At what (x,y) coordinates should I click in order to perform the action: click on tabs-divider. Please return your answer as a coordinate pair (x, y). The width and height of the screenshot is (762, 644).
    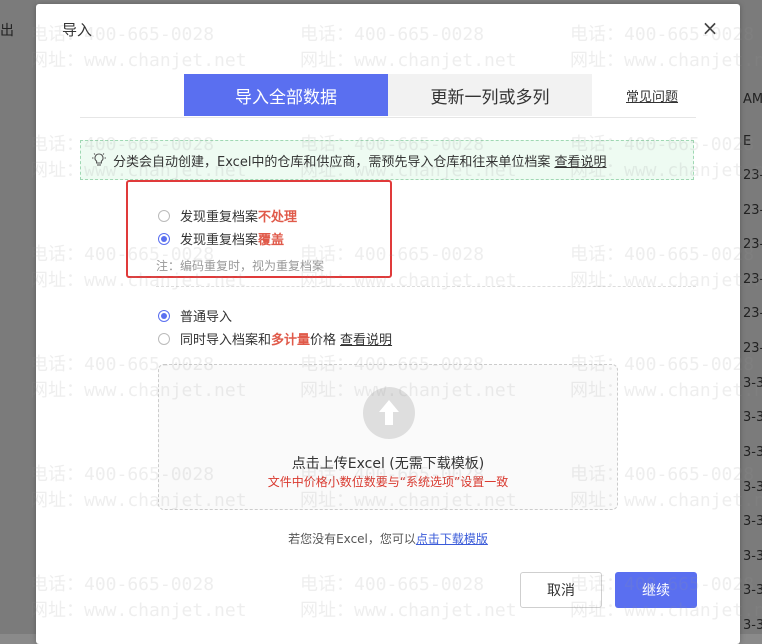
    Looking at the image, I should click on (388, 117).